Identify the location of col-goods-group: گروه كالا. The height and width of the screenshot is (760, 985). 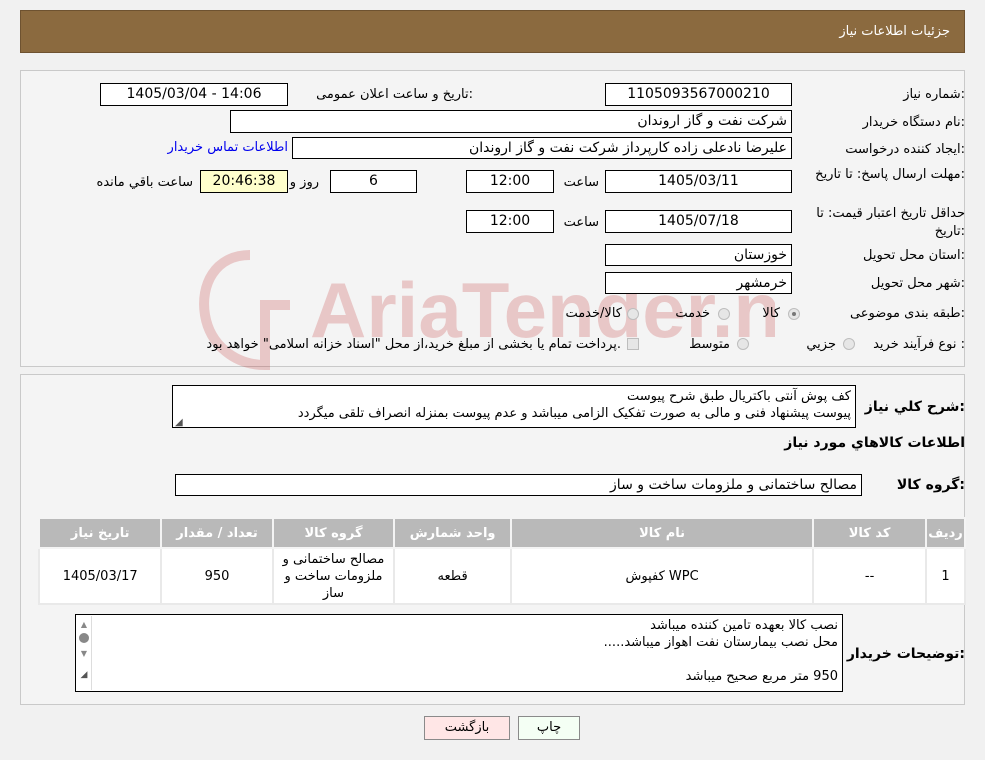
(333, 533).